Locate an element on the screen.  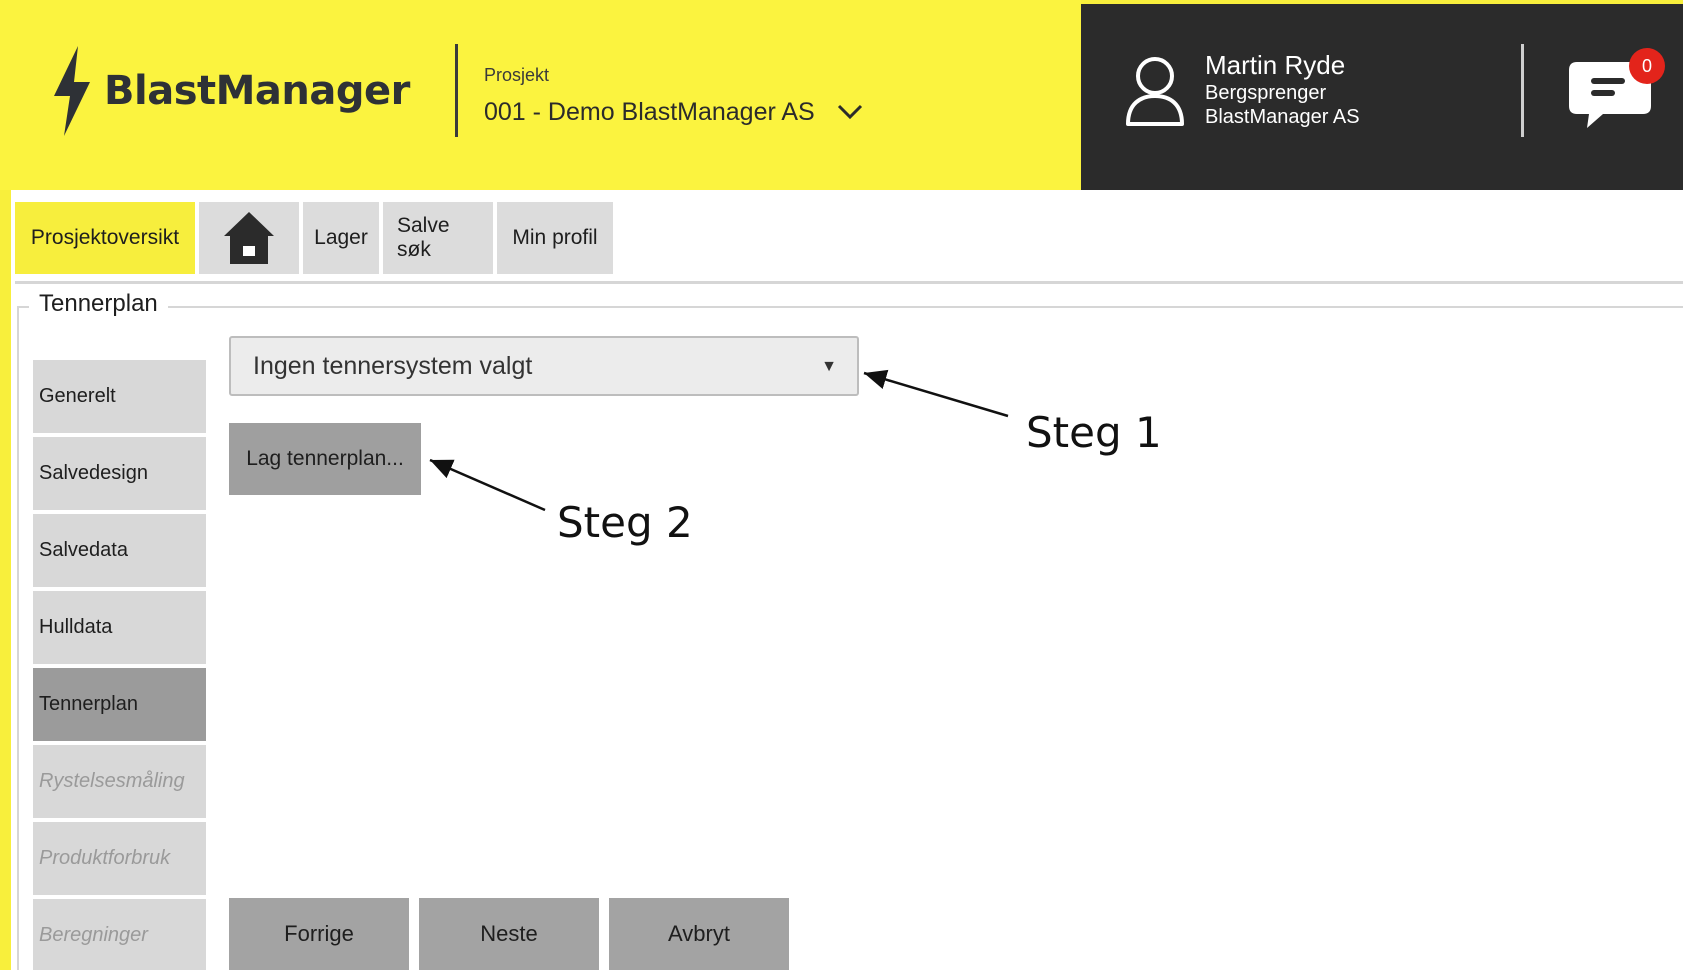
user-role: Bergsprenger is located at coordinates (1266, 93).